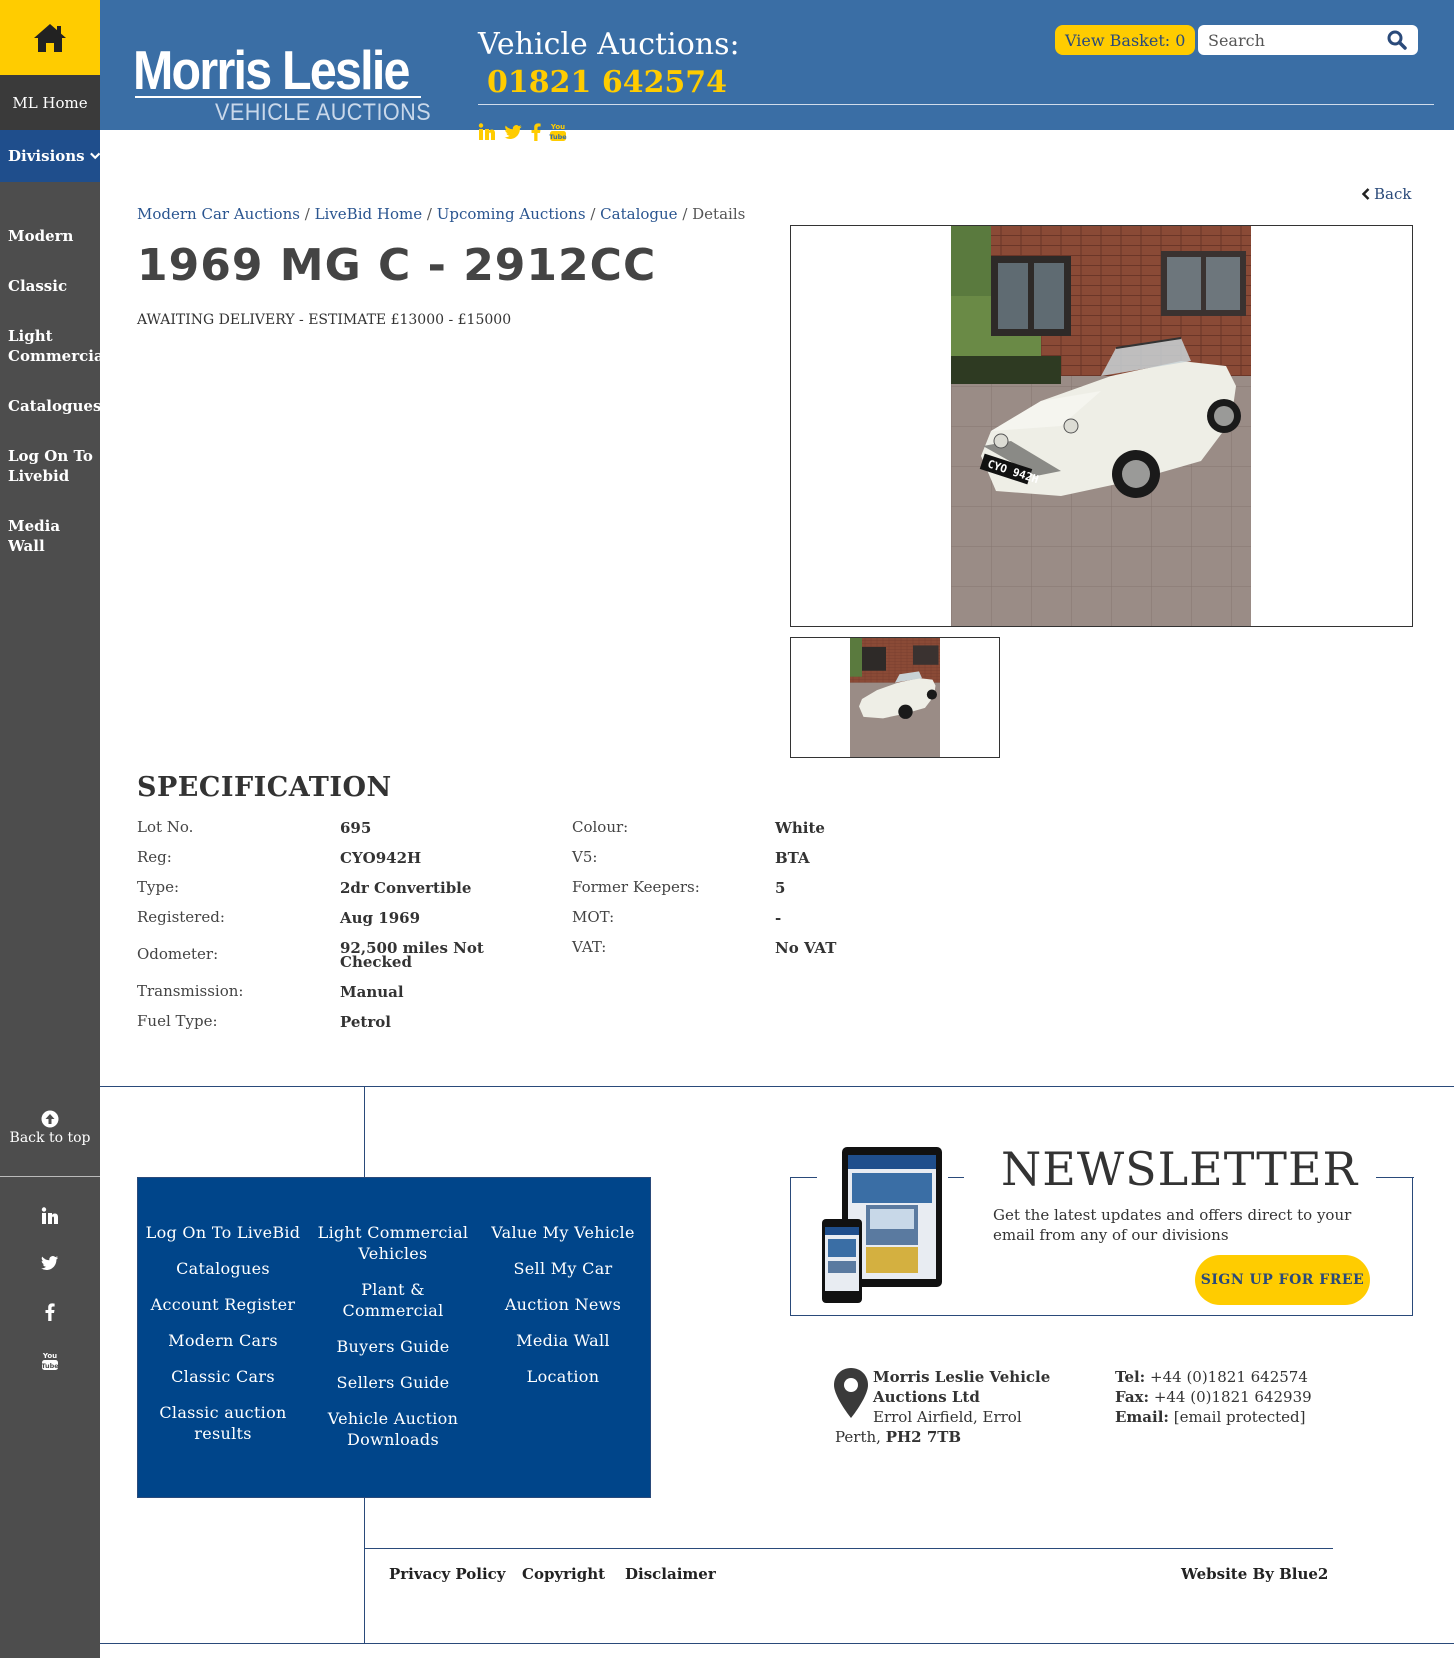 The width and height of the screenshot is (1454, 1658). Describe the element at coordinates (780, 888) in the screenshot. I see `spec-value-former-keepers: 5` at that location.